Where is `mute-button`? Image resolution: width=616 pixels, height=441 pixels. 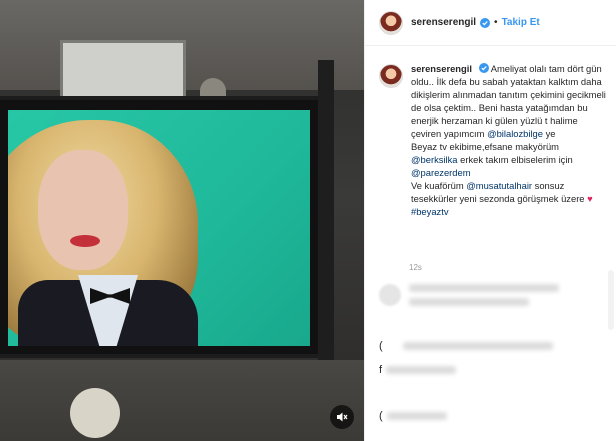 mute-button is located at coordinates (342, 417).